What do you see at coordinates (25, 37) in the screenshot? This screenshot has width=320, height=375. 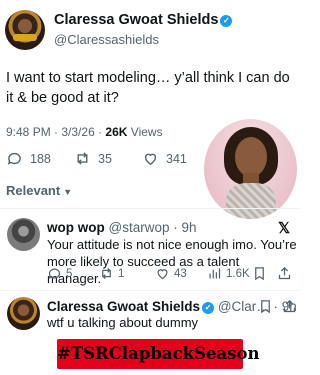 I see `avatar-belt` at bounding box center [25, 37].